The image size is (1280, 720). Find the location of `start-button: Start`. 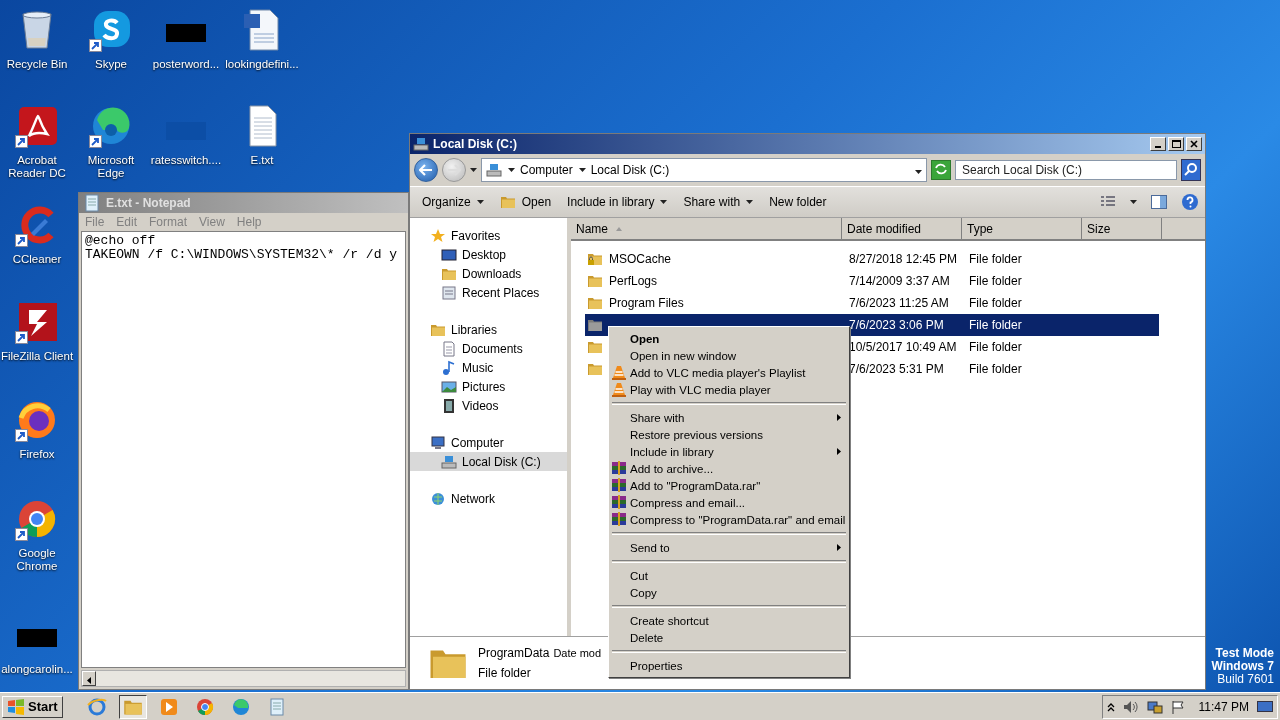

start-button: Start is located at coordinates (32, 706).